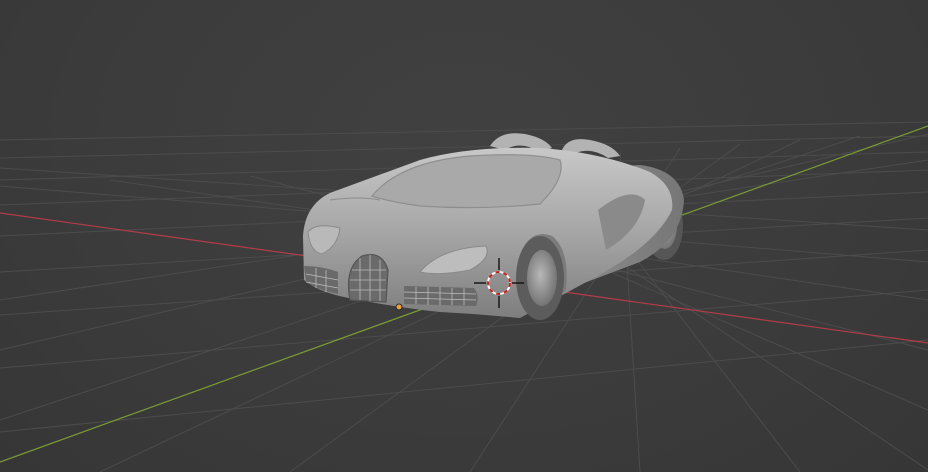  I want to click on right-intake, so click(441, 296).